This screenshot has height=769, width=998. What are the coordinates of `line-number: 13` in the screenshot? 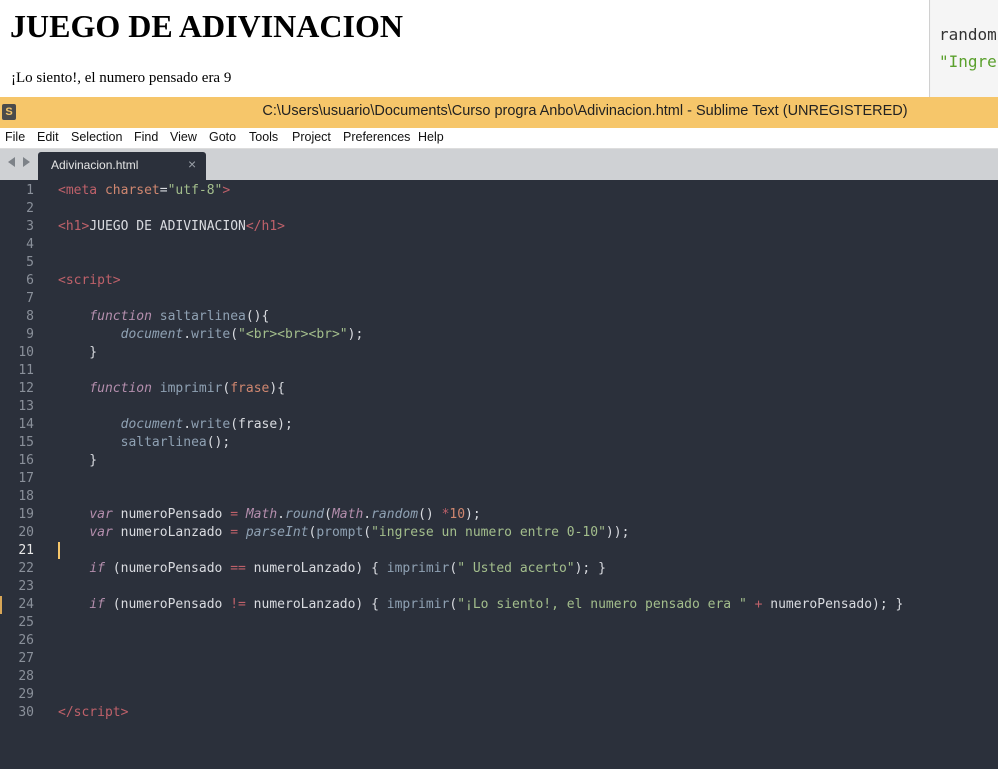 It's located at (26, 406).